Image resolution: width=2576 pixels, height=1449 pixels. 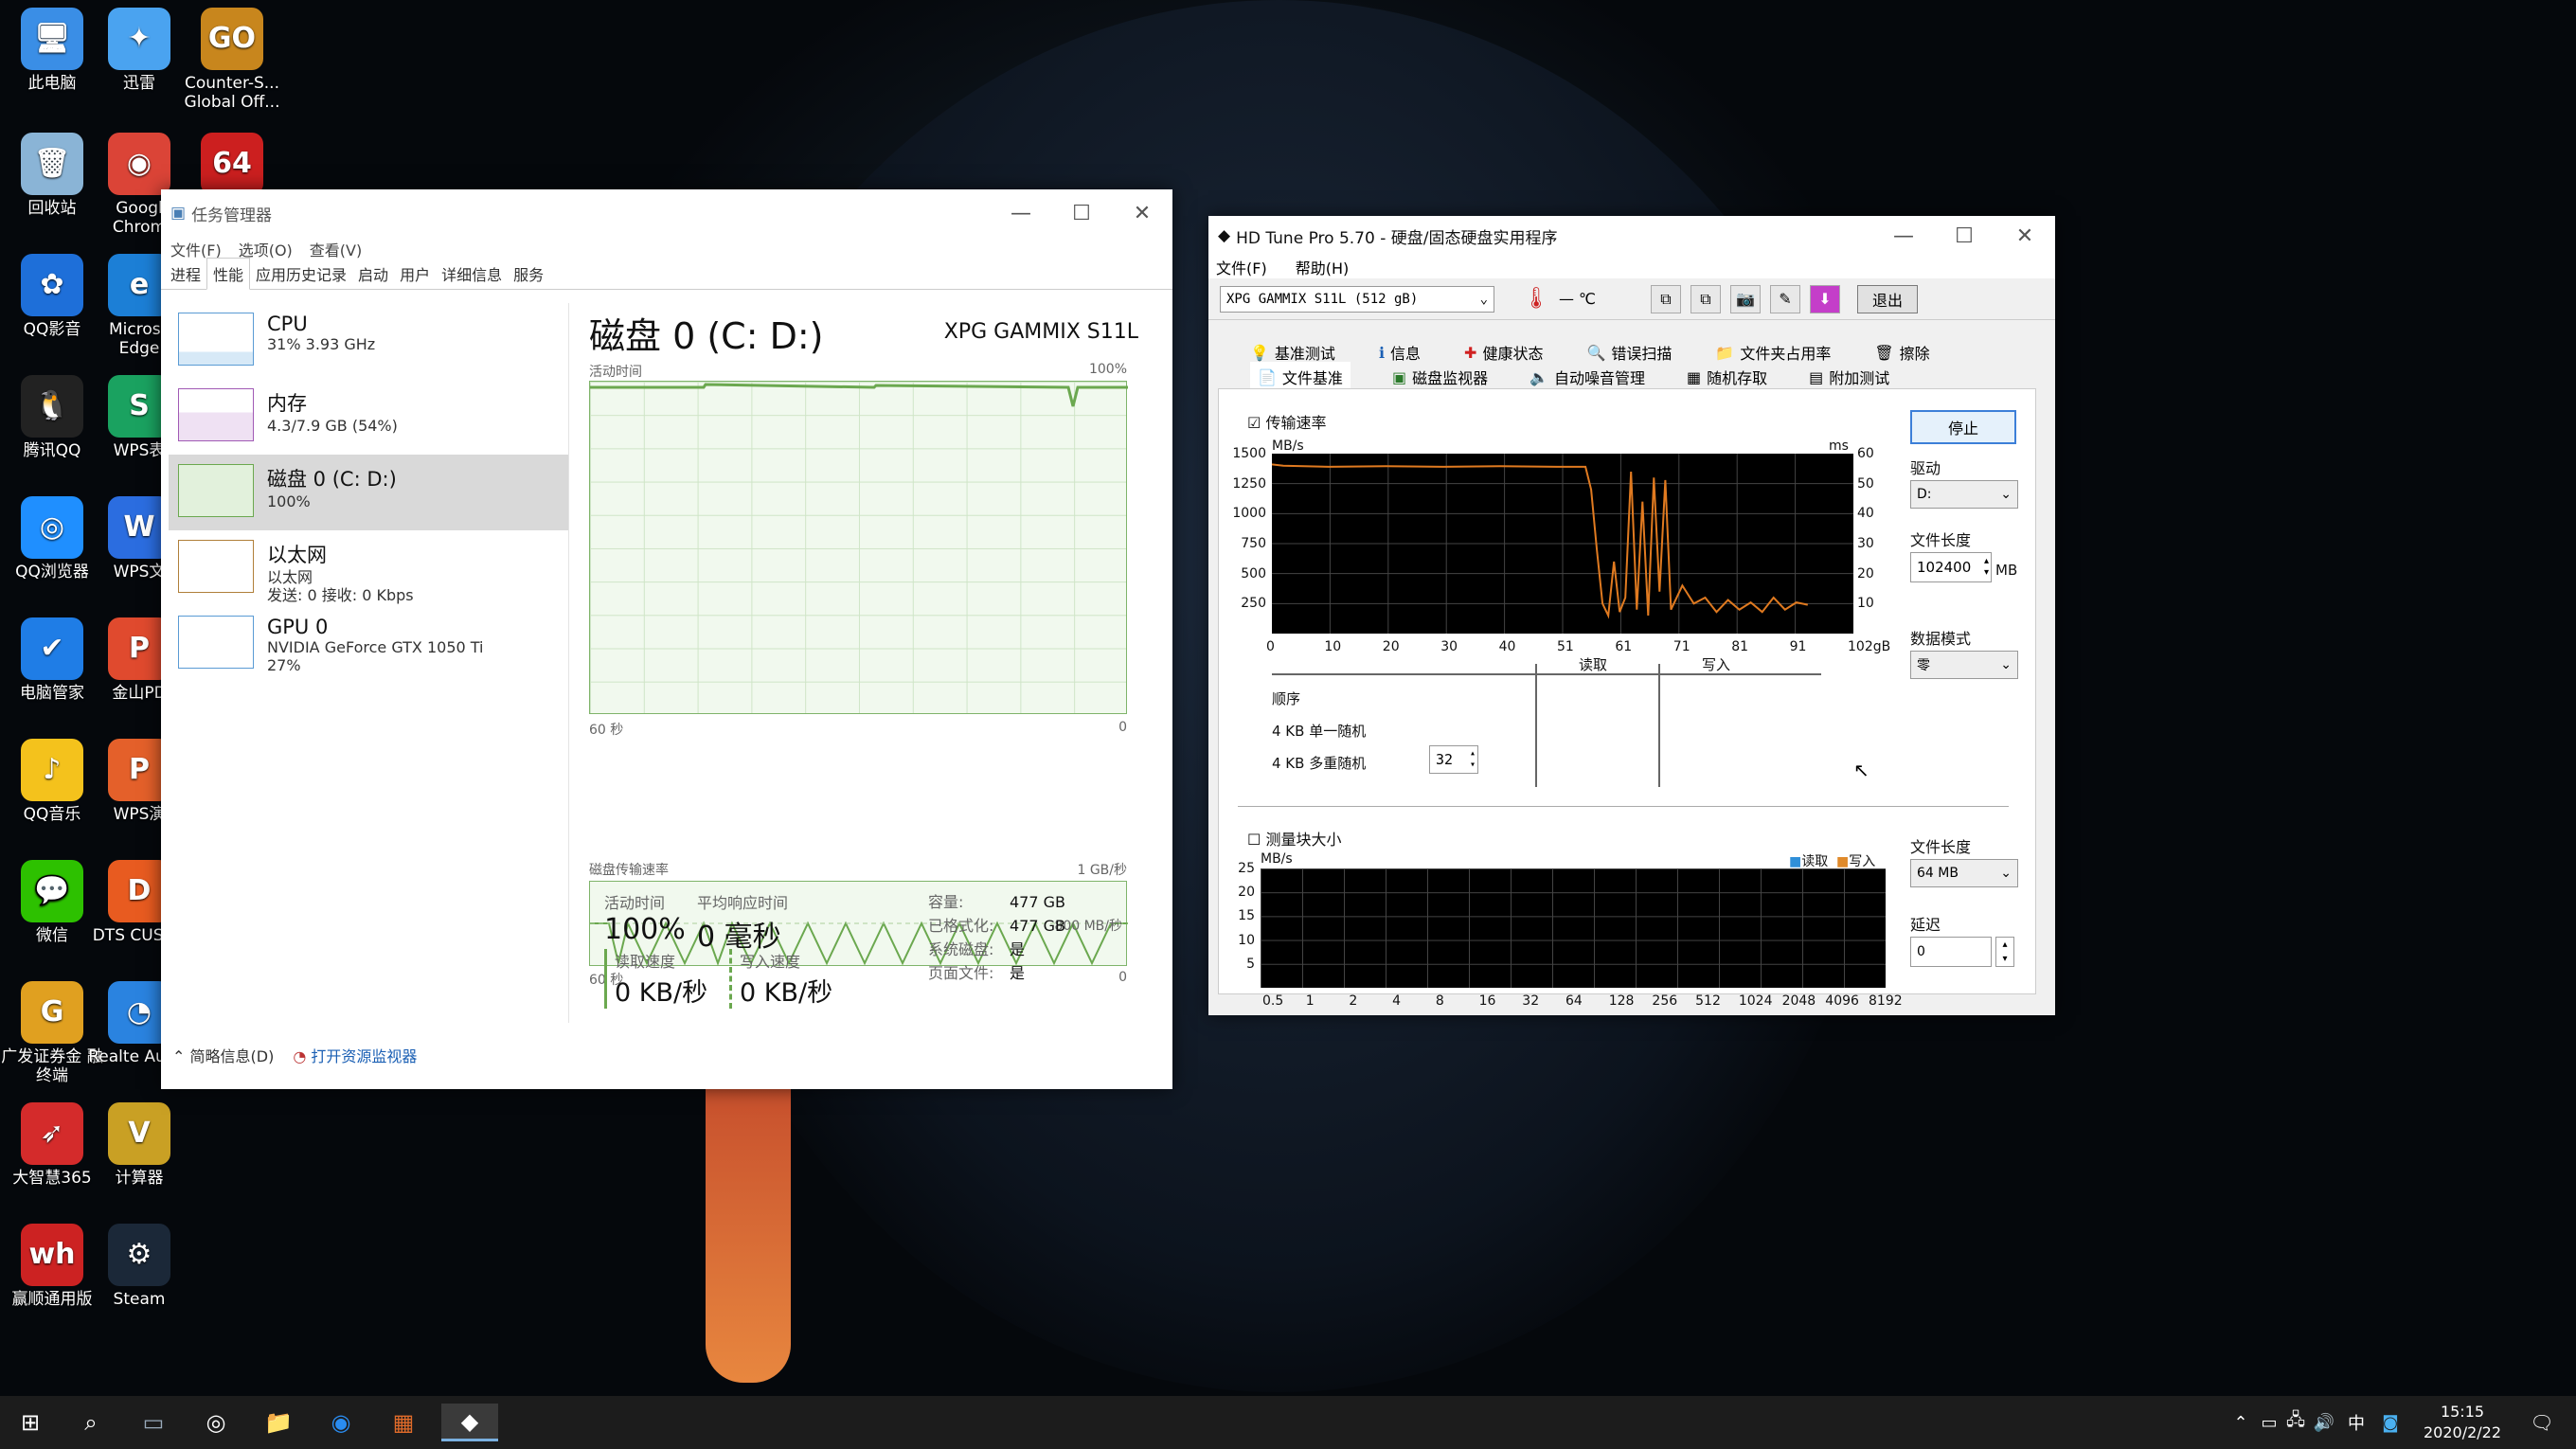 What do you see at coordinates (1241, 267) in the screenshot?
I see `menu-file: 文件(F)` at bounding box center [1241, 267].